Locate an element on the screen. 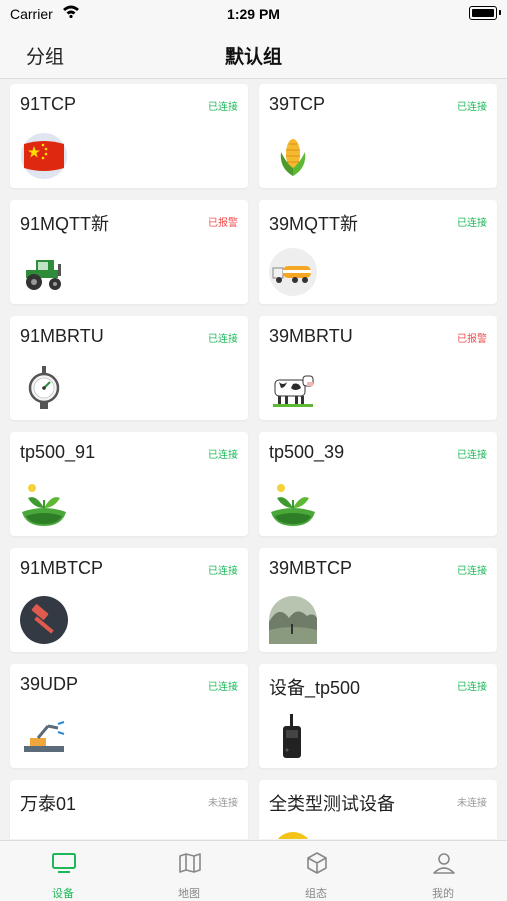  landscape-photo-icon is located at coordinates (293, 620).